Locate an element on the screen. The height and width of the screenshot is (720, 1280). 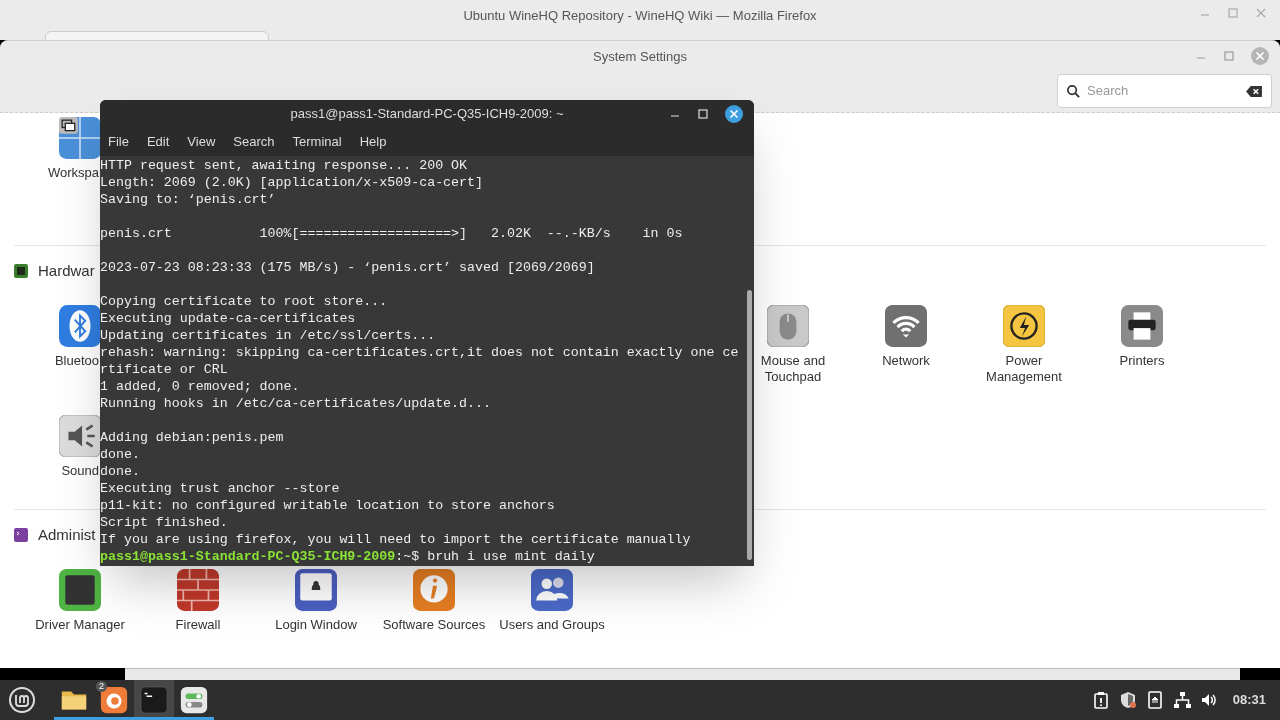
terminal-line: Executing update-ca-certificates is located at coordinates (228, 318).